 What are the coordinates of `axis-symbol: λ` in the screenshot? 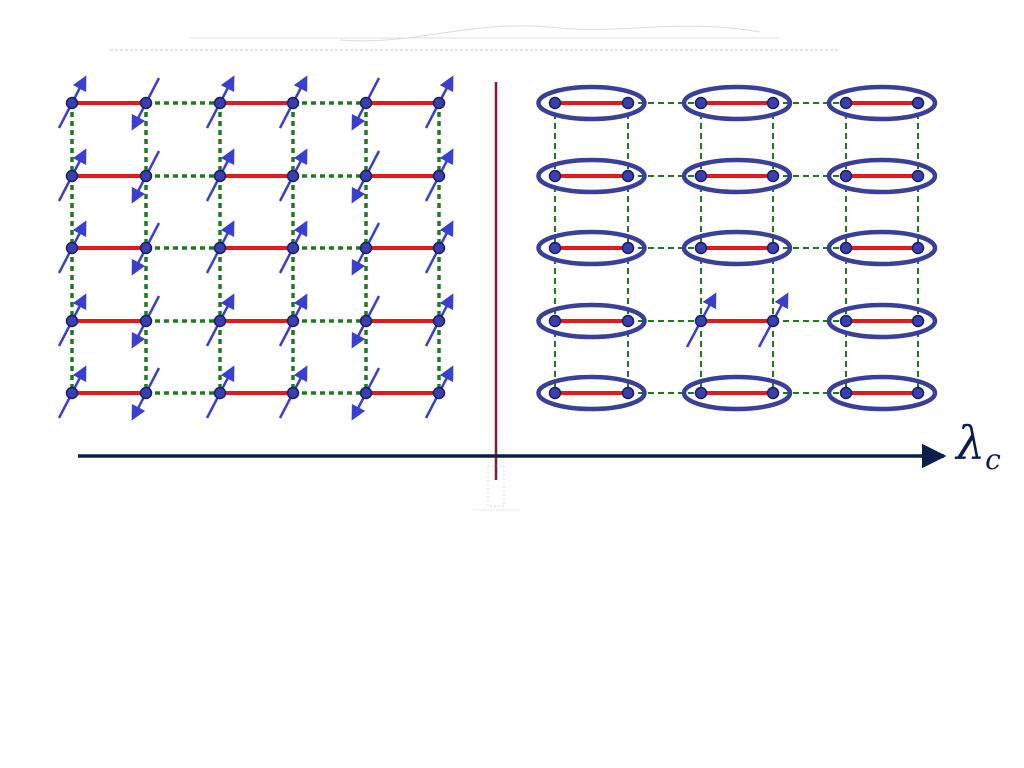 It's located at (971, 443).